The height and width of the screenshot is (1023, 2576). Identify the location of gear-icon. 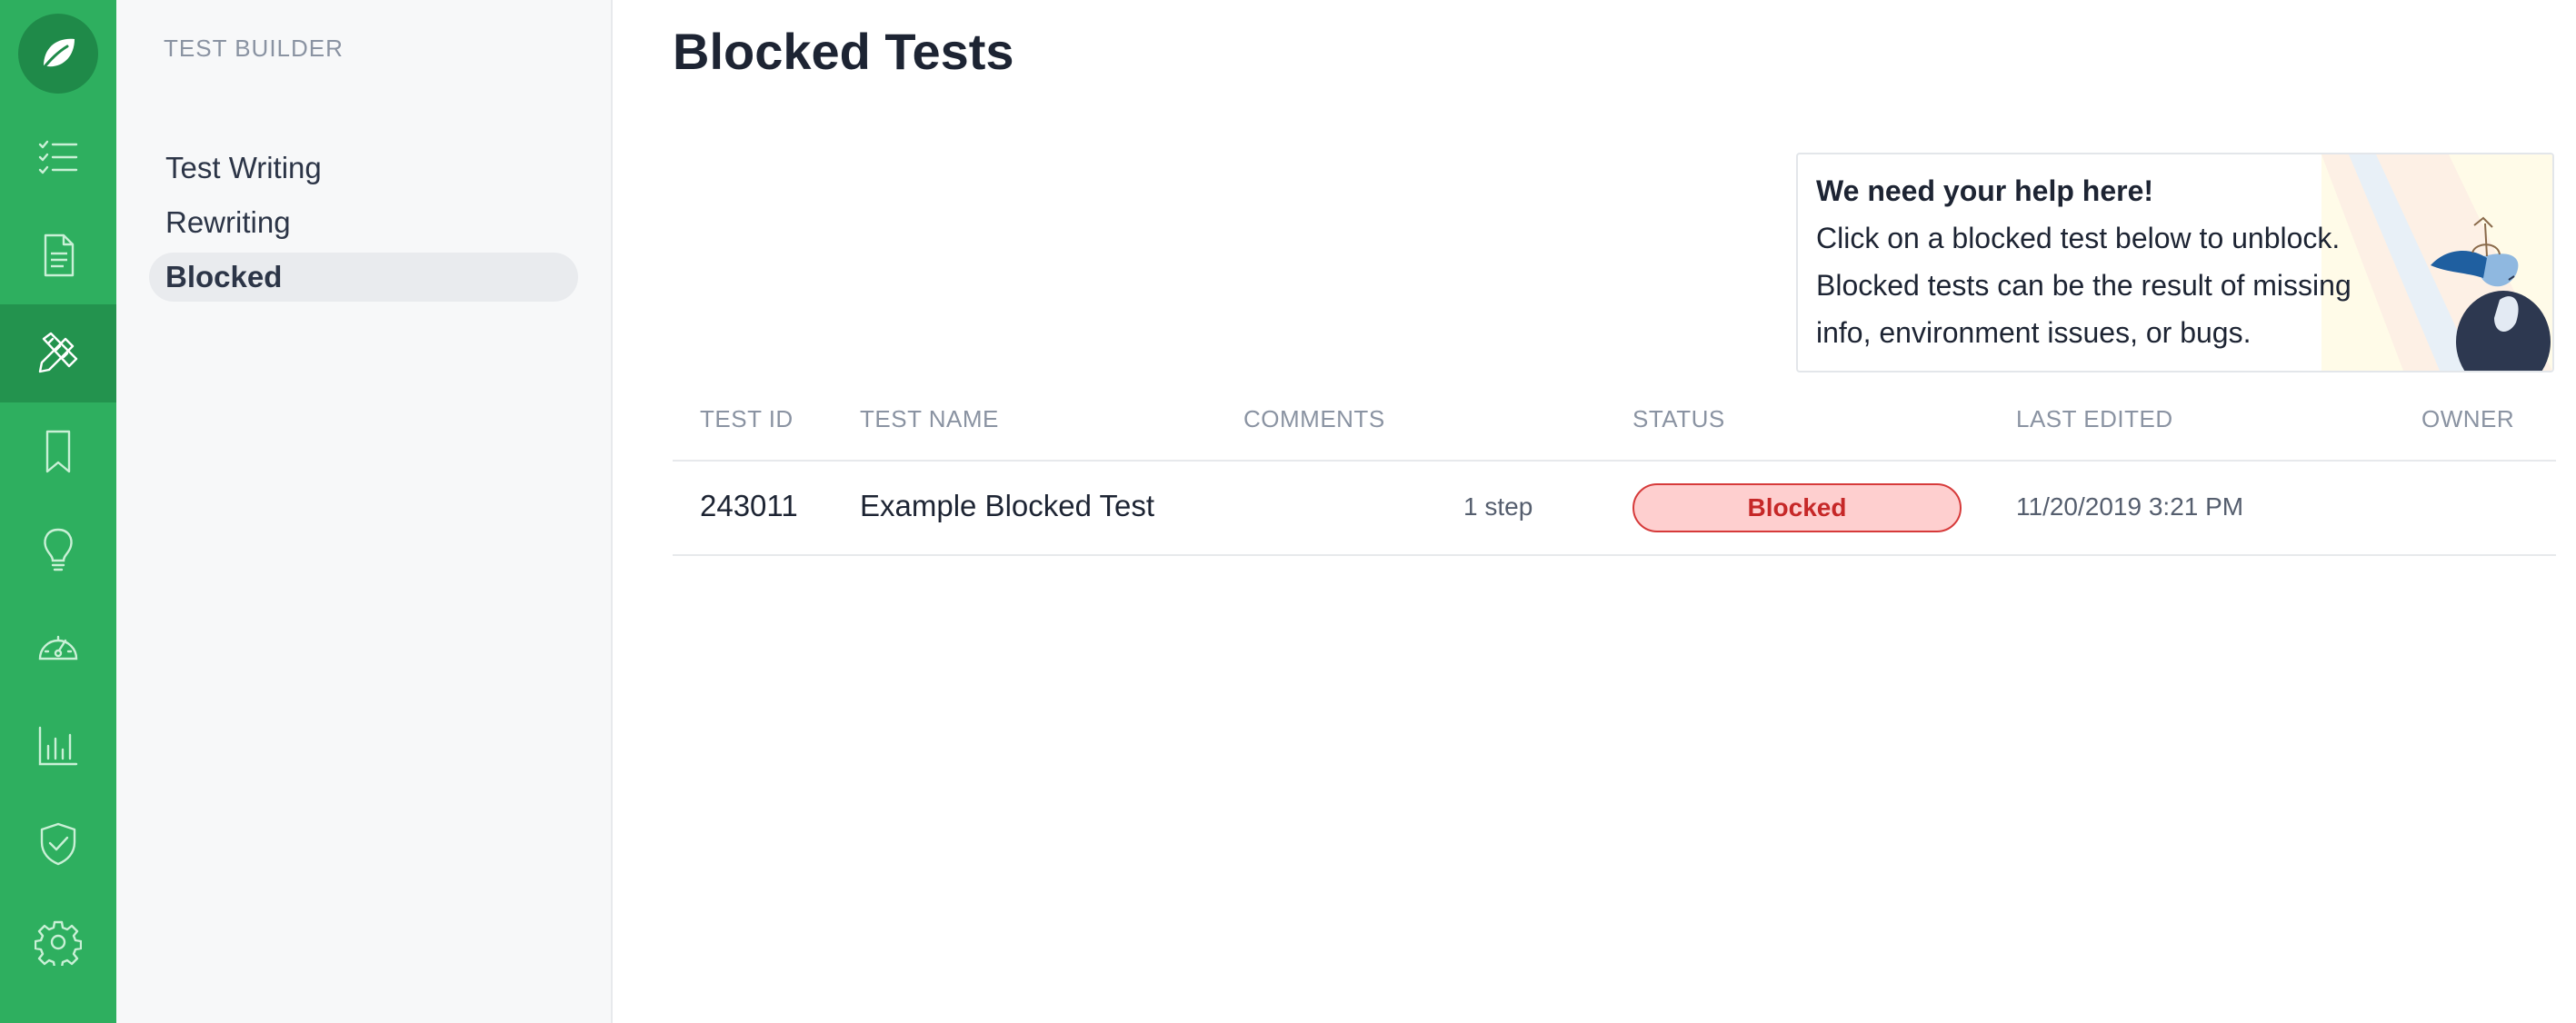
(58, 942).